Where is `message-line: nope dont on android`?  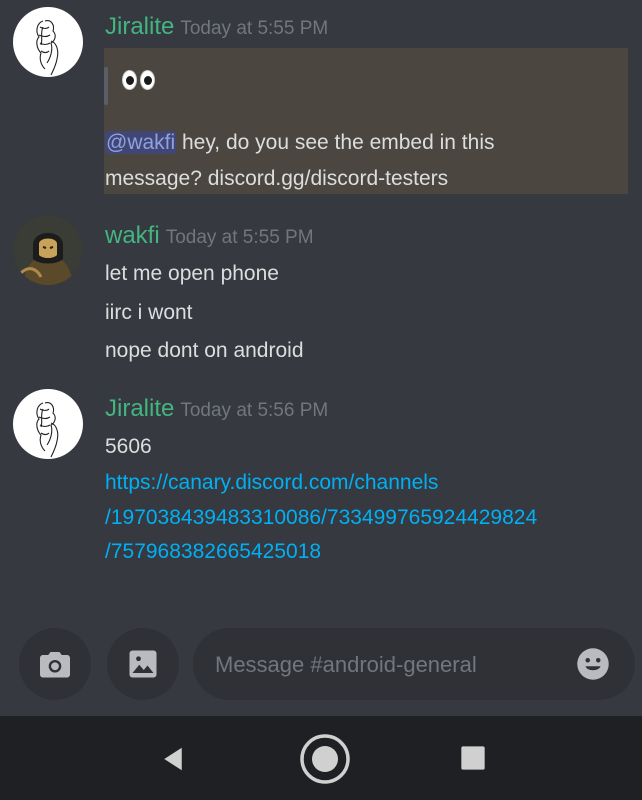 message-line: nope dont on android is located at coordinates (204, 350).